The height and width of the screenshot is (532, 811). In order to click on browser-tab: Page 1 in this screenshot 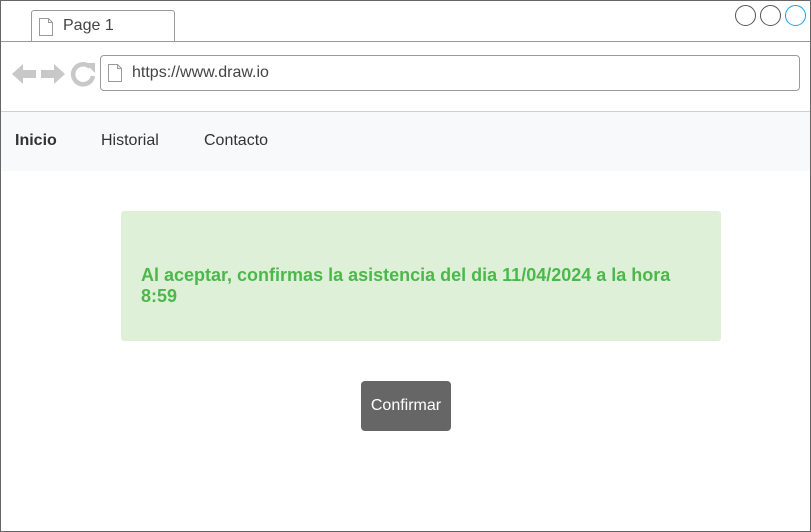, I will do `click(103, 25)`.